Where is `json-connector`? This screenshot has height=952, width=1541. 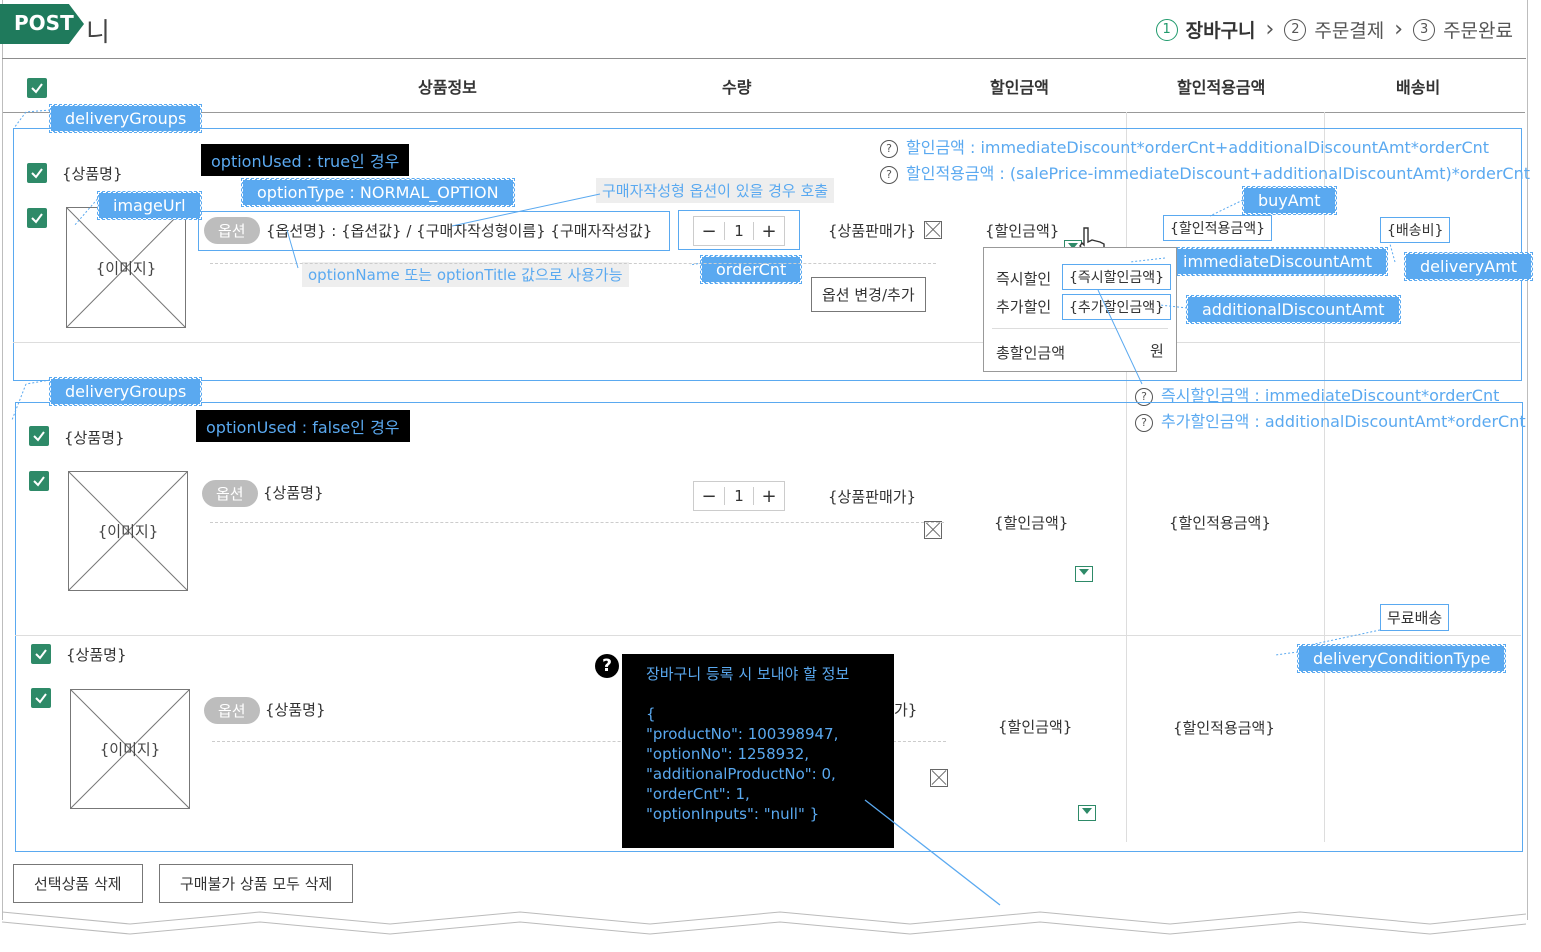
json-connector is located at coordinates (932, 852).